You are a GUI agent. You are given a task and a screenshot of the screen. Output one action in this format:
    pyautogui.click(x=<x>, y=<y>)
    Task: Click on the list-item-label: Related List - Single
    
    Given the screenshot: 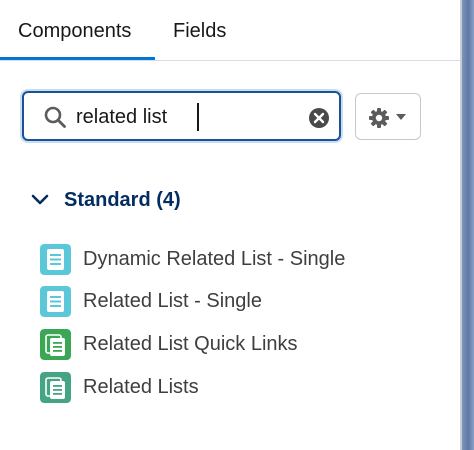 What is the action you would take?
    pyautogui.click(x=172, y=301)
    